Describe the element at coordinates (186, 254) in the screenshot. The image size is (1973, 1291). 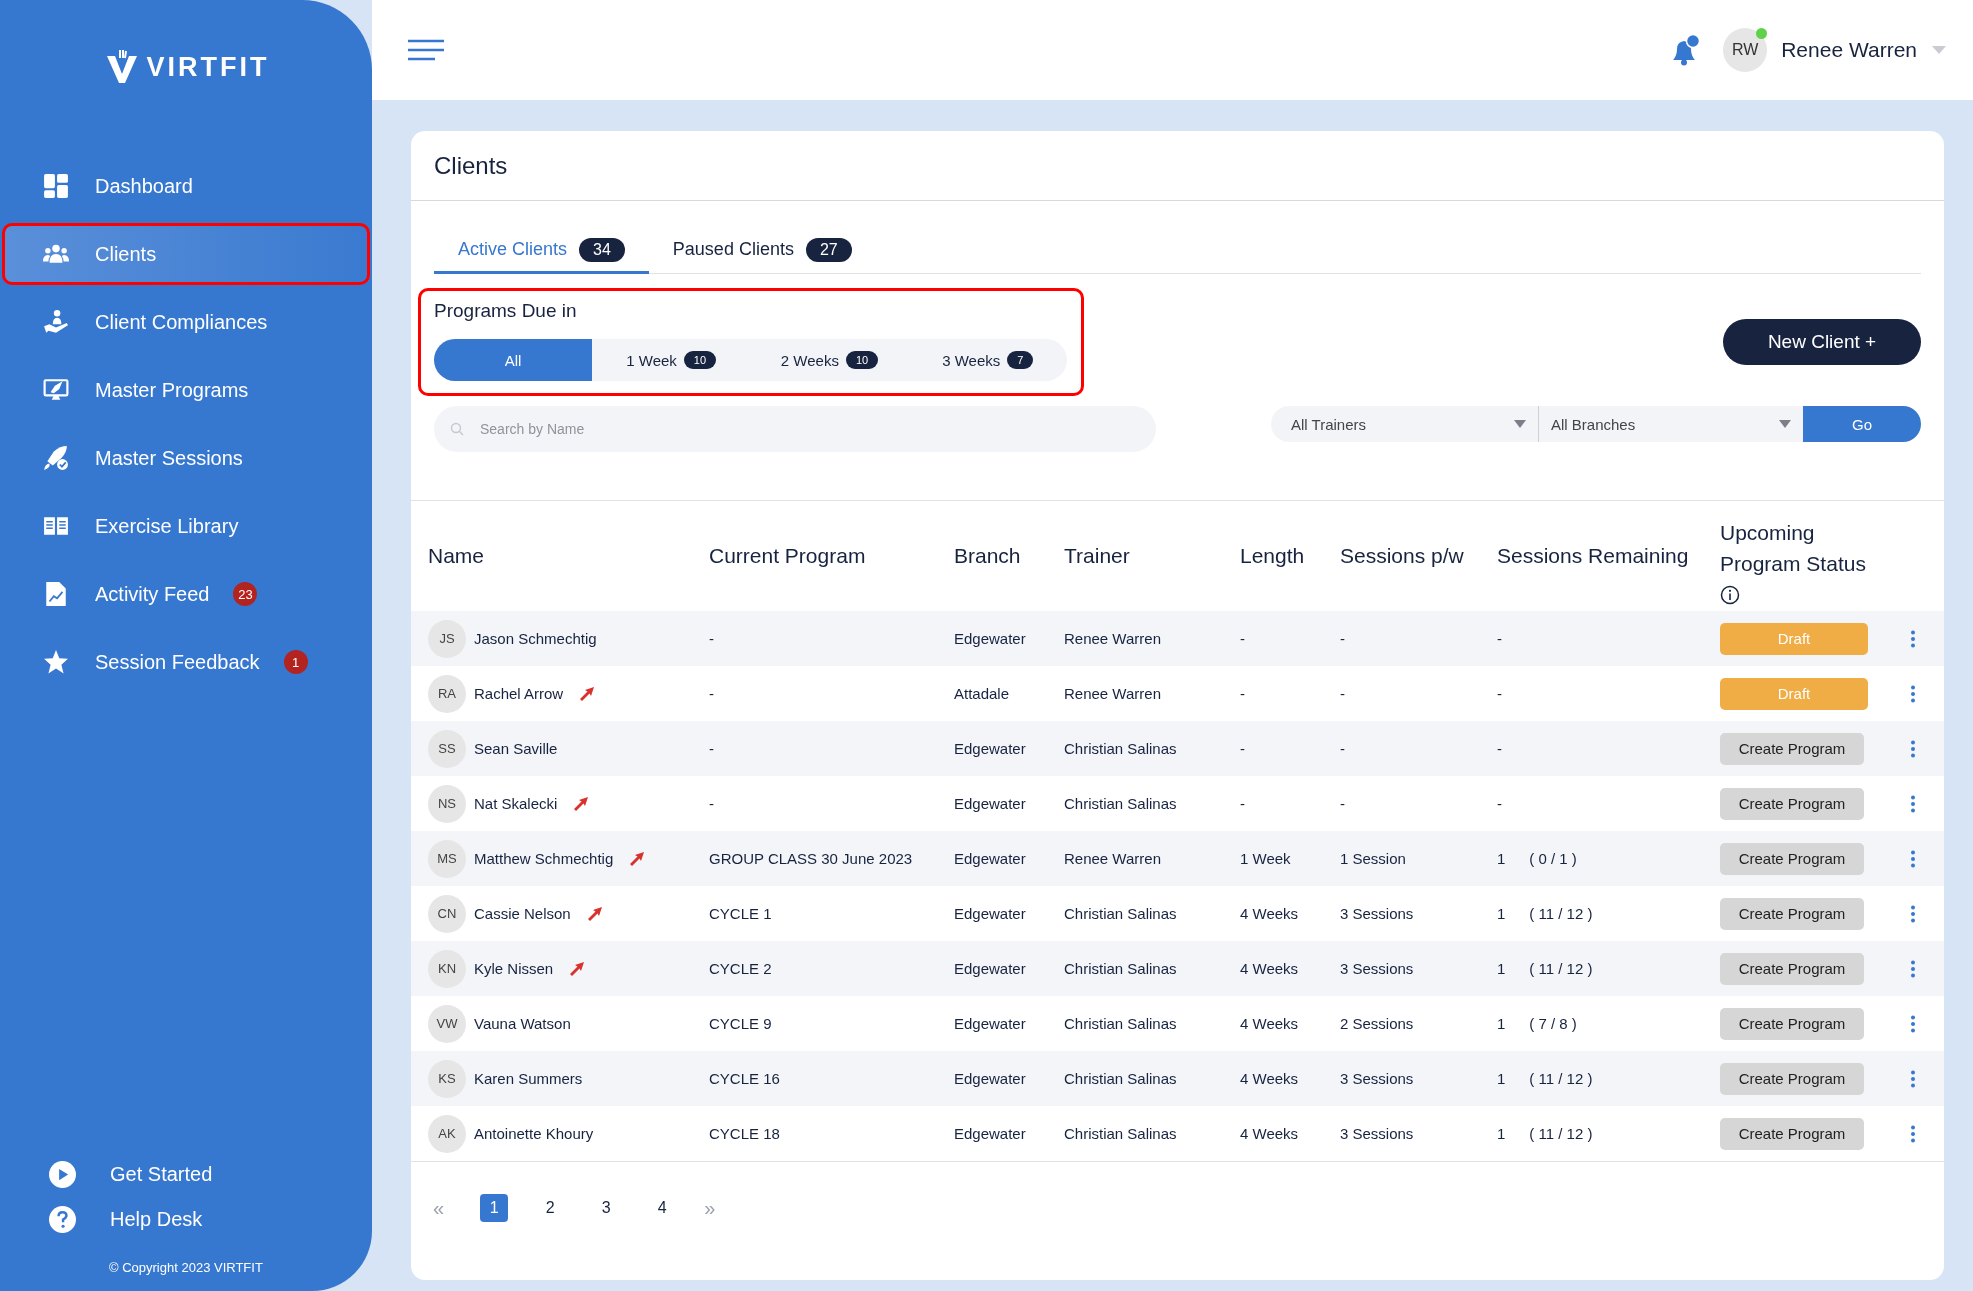
I see `sidebar-item: Clients` at that location.